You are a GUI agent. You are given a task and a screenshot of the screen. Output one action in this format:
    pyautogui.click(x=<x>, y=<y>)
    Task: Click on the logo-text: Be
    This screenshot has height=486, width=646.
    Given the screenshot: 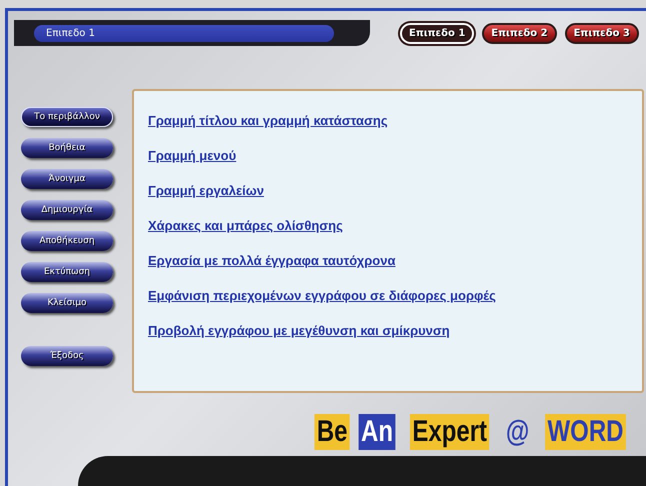 What is the action you would take?
    pyautogui.click(x=332, y=432)
    